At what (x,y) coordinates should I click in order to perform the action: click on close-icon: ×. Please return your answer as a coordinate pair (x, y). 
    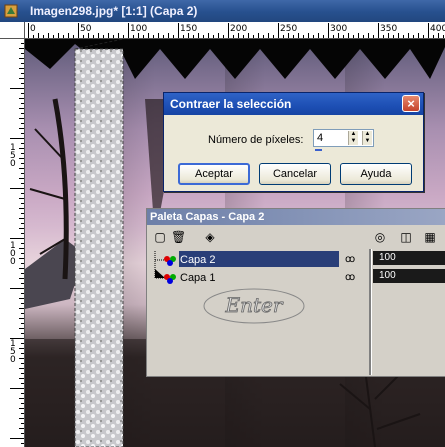
    Looking at the image, I should click on (411, 103).